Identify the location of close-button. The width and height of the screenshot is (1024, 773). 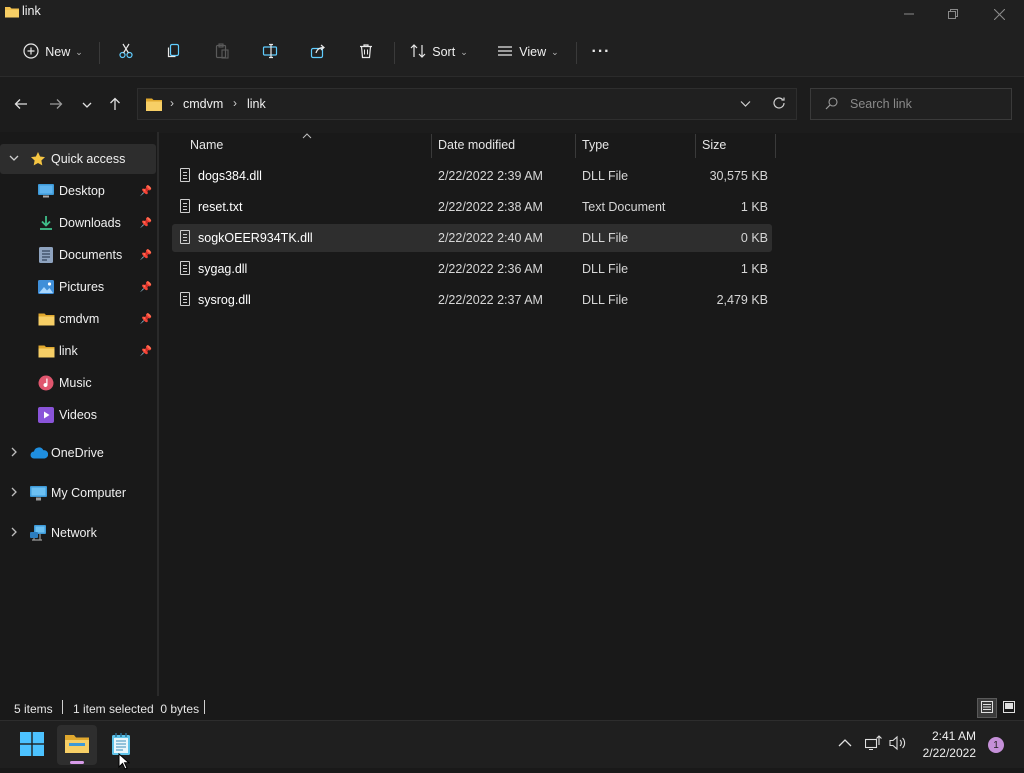
(999, 14).